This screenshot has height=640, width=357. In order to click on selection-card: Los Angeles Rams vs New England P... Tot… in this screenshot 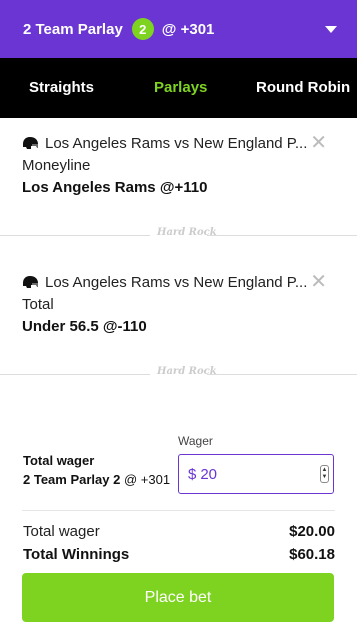, I will do `click(179, 303)`.